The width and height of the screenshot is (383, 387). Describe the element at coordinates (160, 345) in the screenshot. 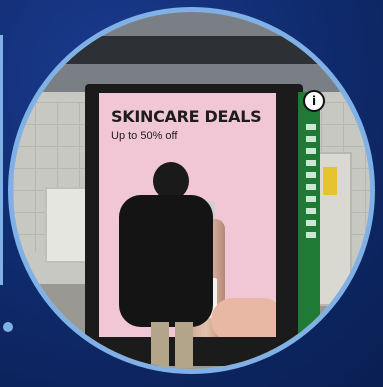

I see `person-leg-left` at that location.